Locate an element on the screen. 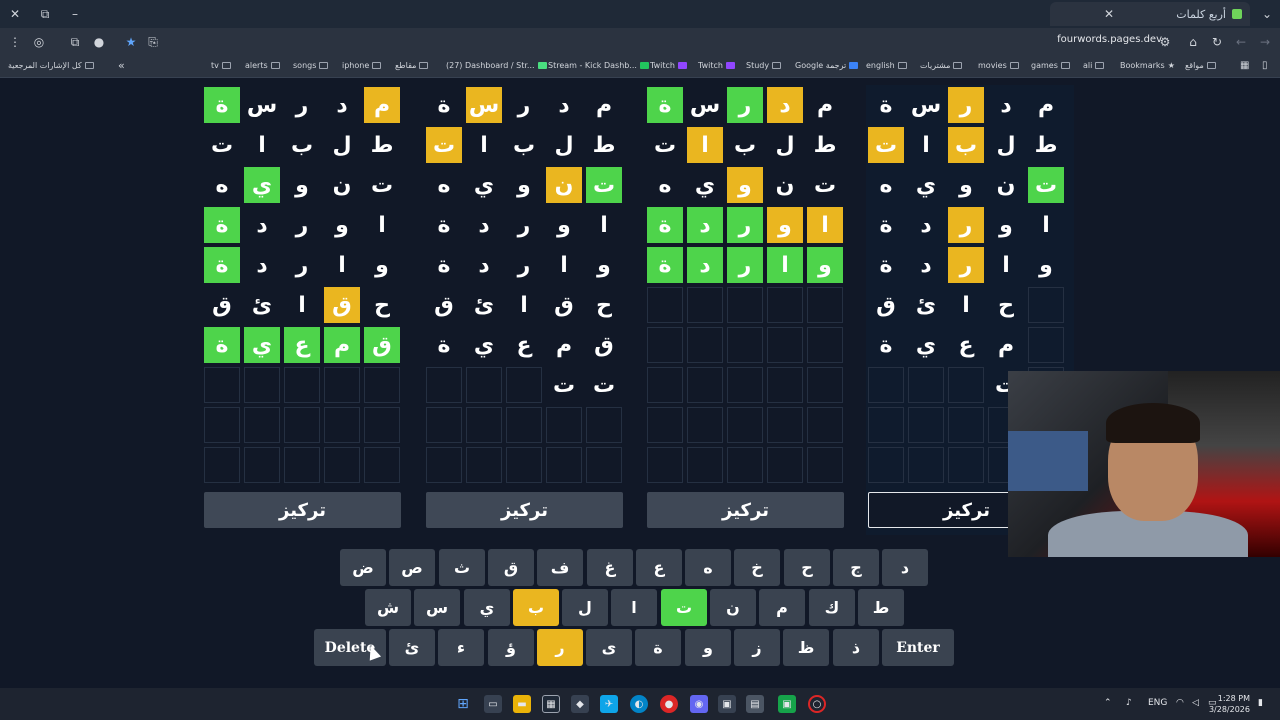 Image resolution: width=1280 pixels, height=720 pixels. close-tab-icon: ✕ is located at coordinates (1109, 14).